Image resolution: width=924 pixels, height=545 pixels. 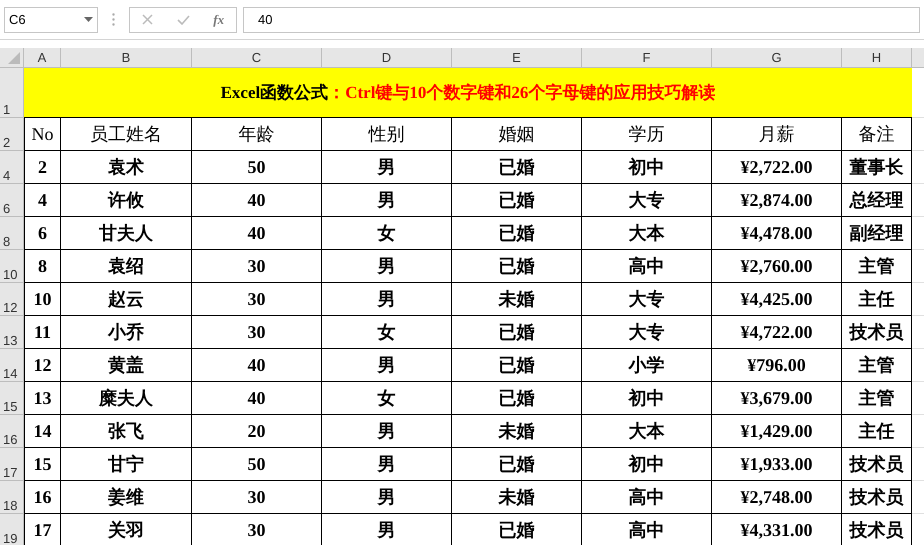 I want to click on row-header: 4, so click(x=12, y=167).